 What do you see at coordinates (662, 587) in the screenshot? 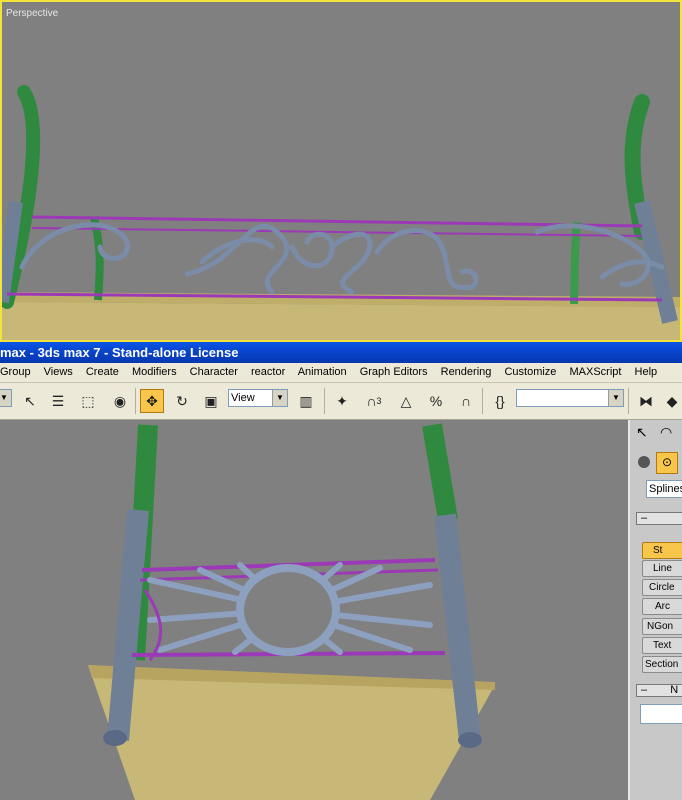
I see `circle-button: Circle` at bounding box center [662, 587].